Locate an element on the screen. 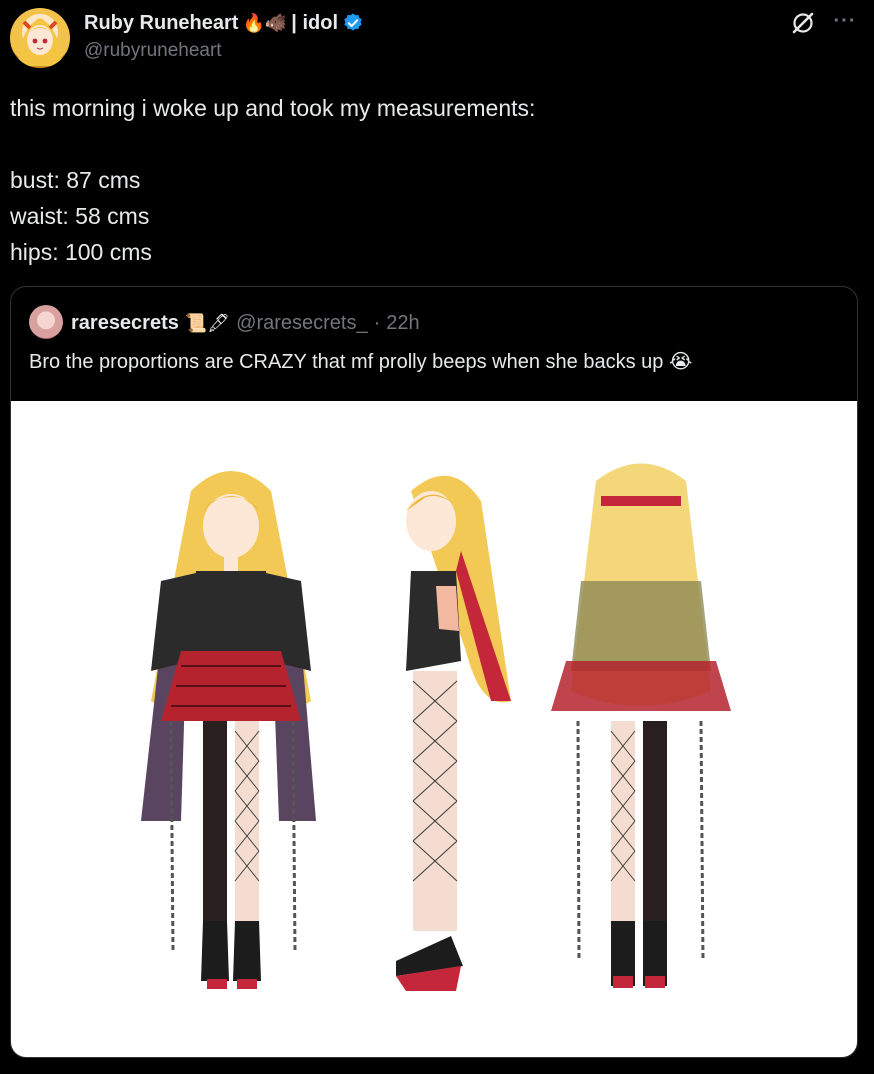 The width and height of the screenshot is (874, 1074). quote-author-name: raresecrets is located at coordinates (125, 323).